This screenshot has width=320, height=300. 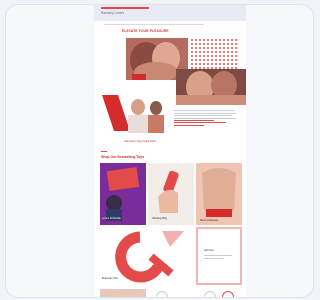 What do you see at coordinates (154, 24) in the screenshot?
I see `divider` at bounding box center [154, 24].